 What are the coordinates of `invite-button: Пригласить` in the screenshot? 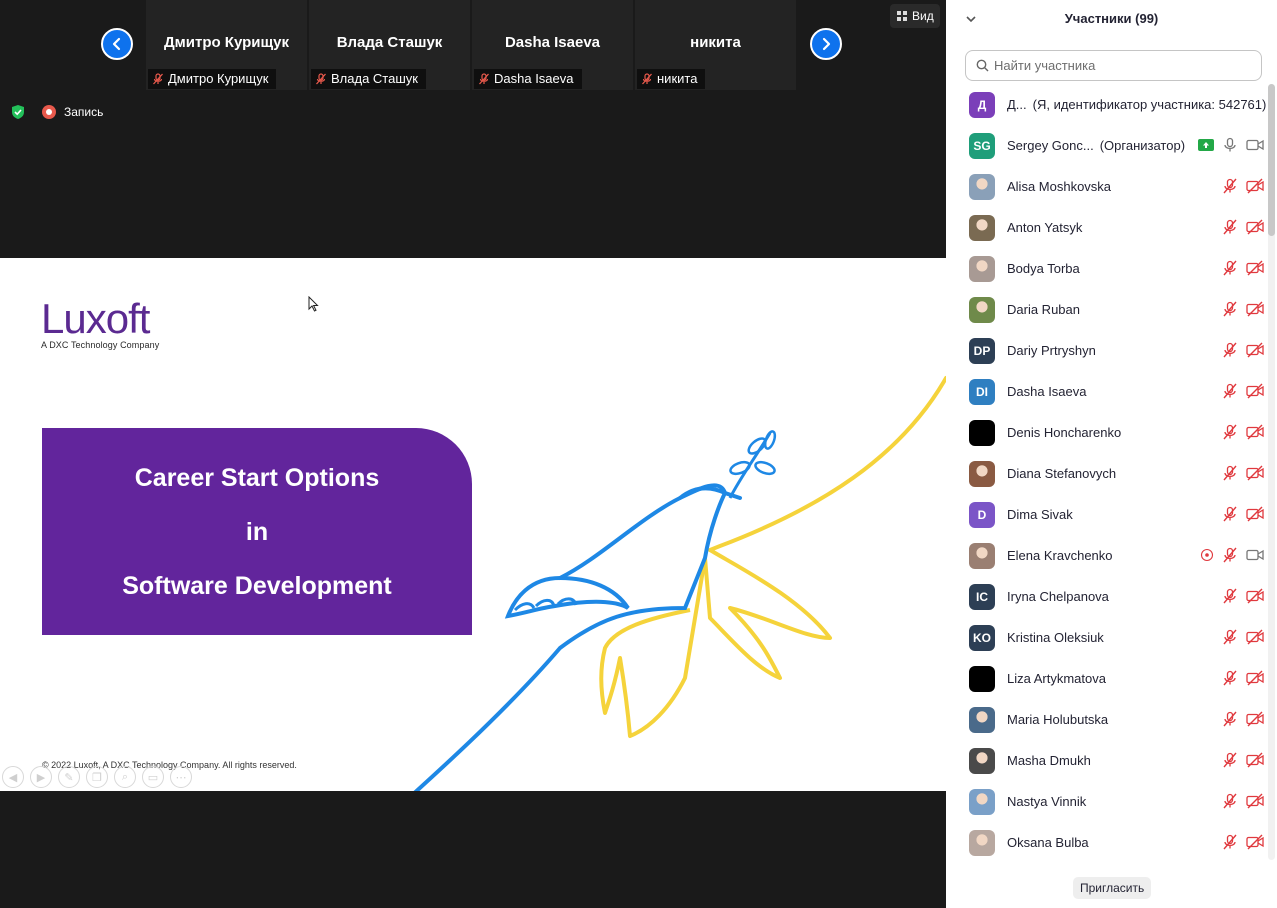 It's located at (1112, 888).